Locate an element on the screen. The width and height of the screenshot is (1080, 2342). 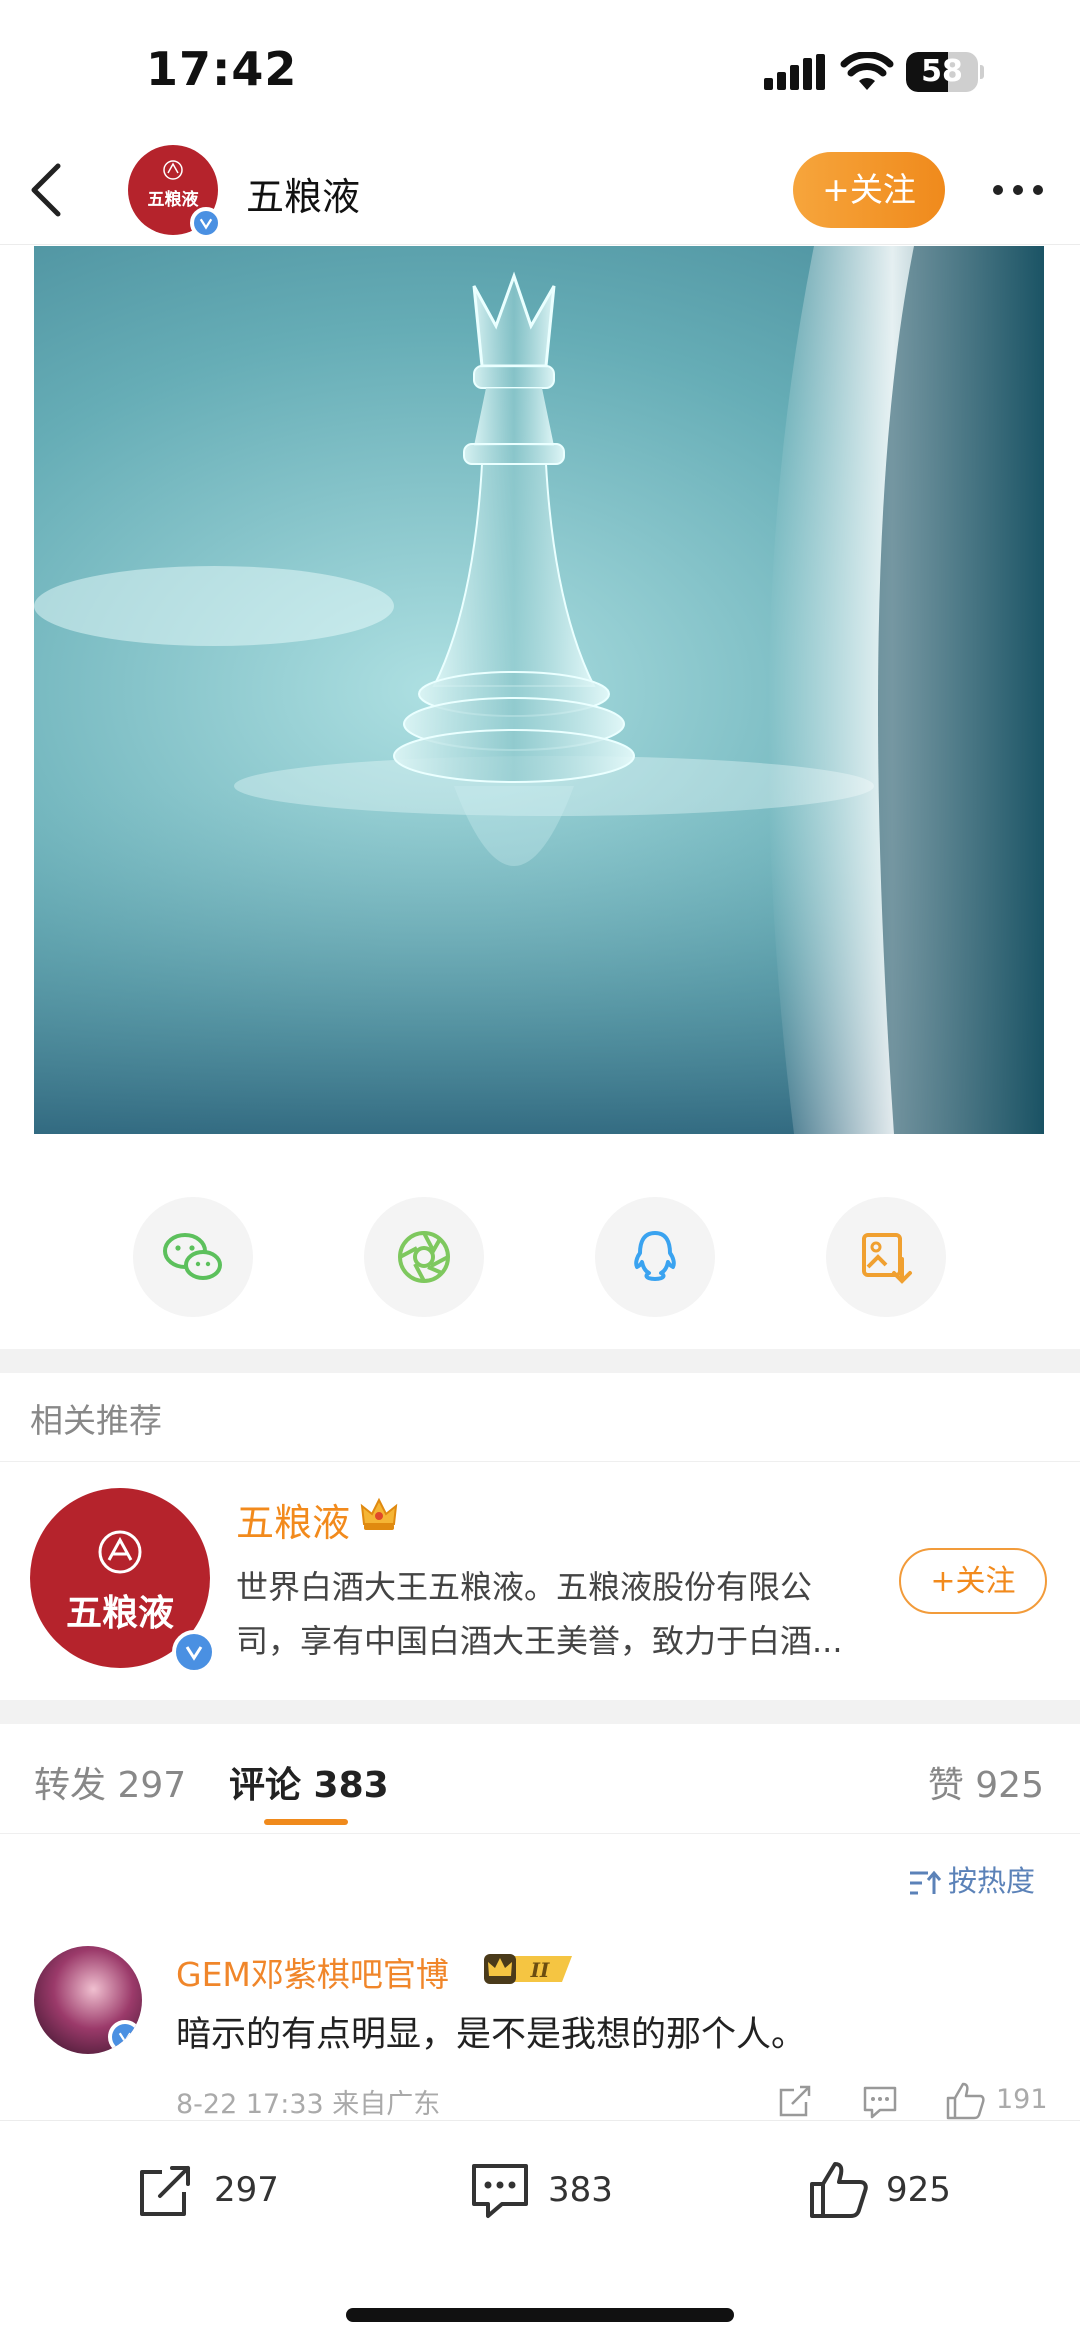
account-name: 五粮液 is located at coordinates (303, 193).